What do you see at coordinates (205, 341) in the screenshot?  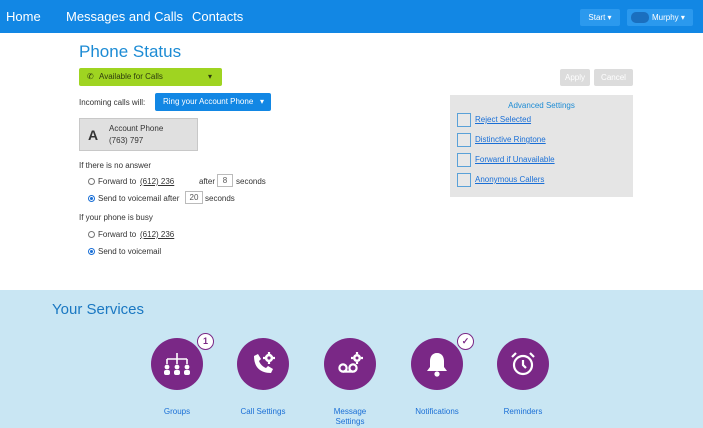 I see `groups-count-badge: 1` at bounding box center [205, 341].